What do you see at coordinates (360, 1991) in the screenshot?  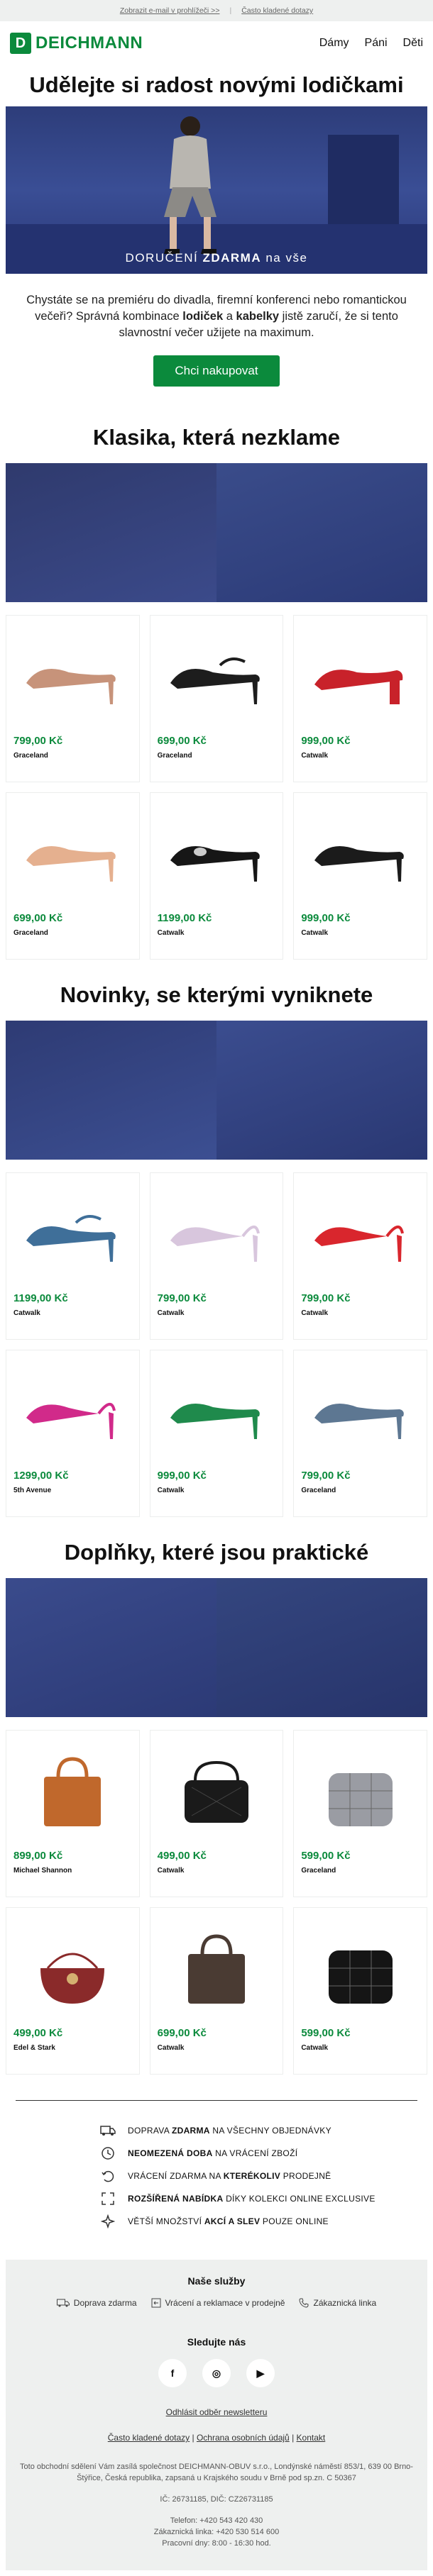 I see `product-card: 599,00 Kč Catwalk` at bounding box center [360, 1991].